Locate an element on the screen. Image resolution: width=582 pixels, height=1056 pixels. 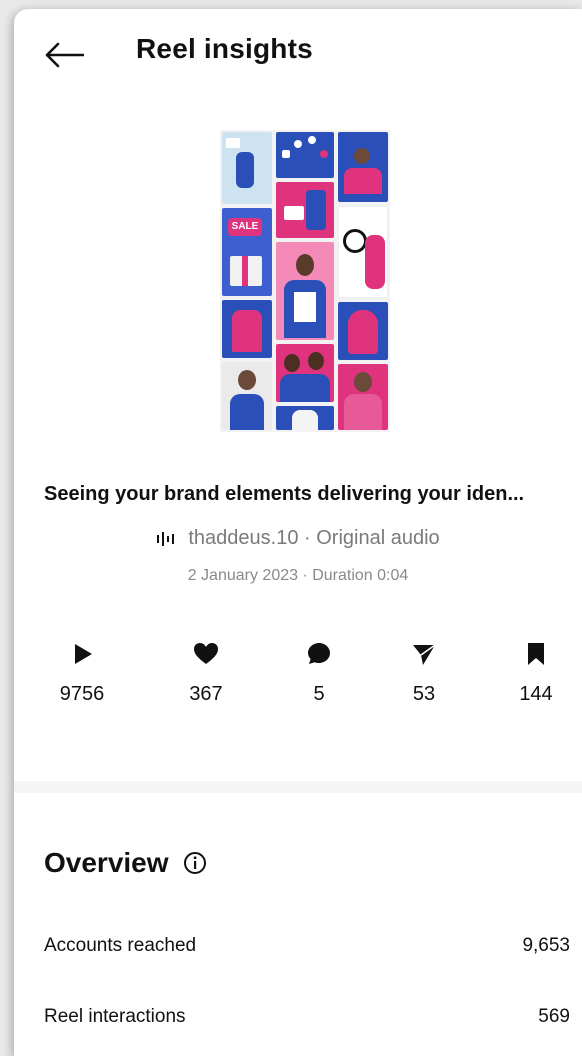
stat-plays-value: 9756 is located at coordinates (82, 694).